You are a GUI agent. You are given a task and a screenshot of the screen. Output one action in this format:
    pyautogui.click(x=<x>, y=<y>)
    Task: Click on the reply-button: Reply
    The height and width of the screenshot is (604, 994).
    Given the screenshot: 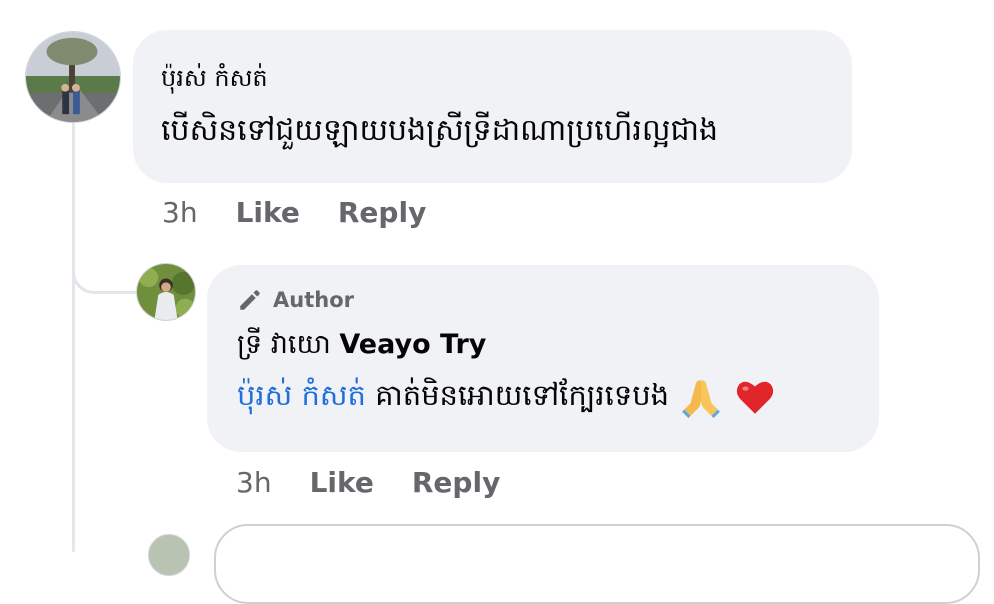 What is the action you would take?
    pyautogui.click(x=382, y=212)
    